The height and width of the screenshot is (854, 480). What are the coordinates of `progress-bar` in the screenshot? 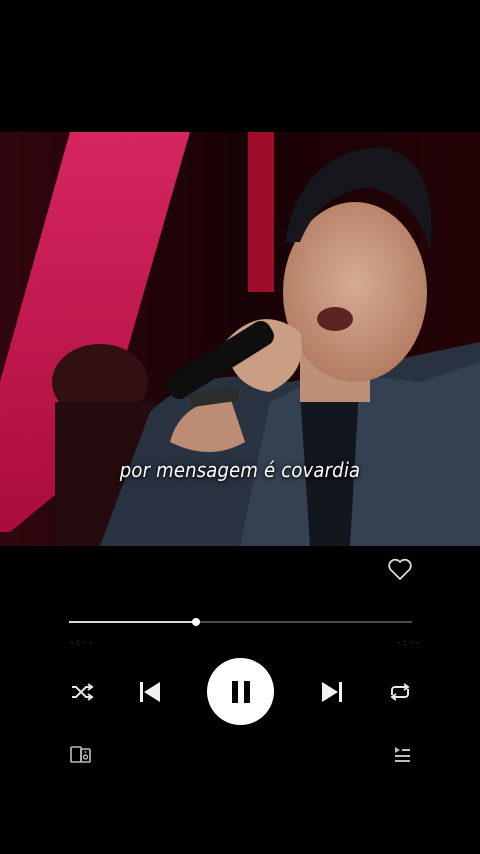 It's located at (240, 622).